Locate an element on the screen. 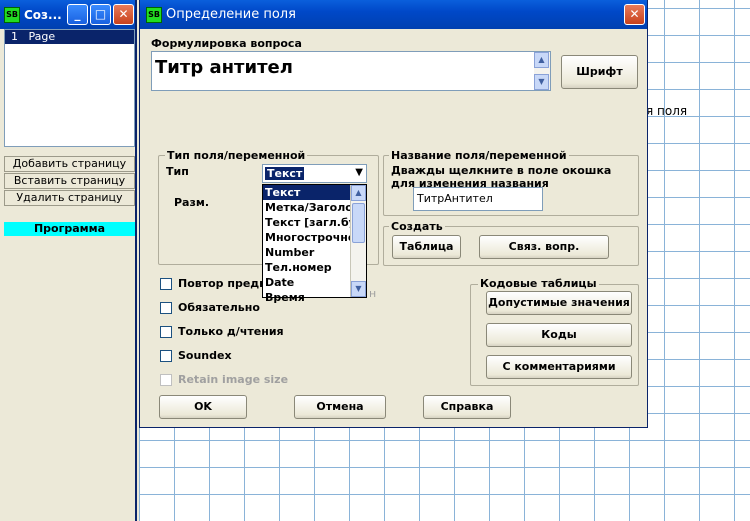 This screenshot has height=521, width=750. soundex-checkbox-box is located at coordinates (166, 355).